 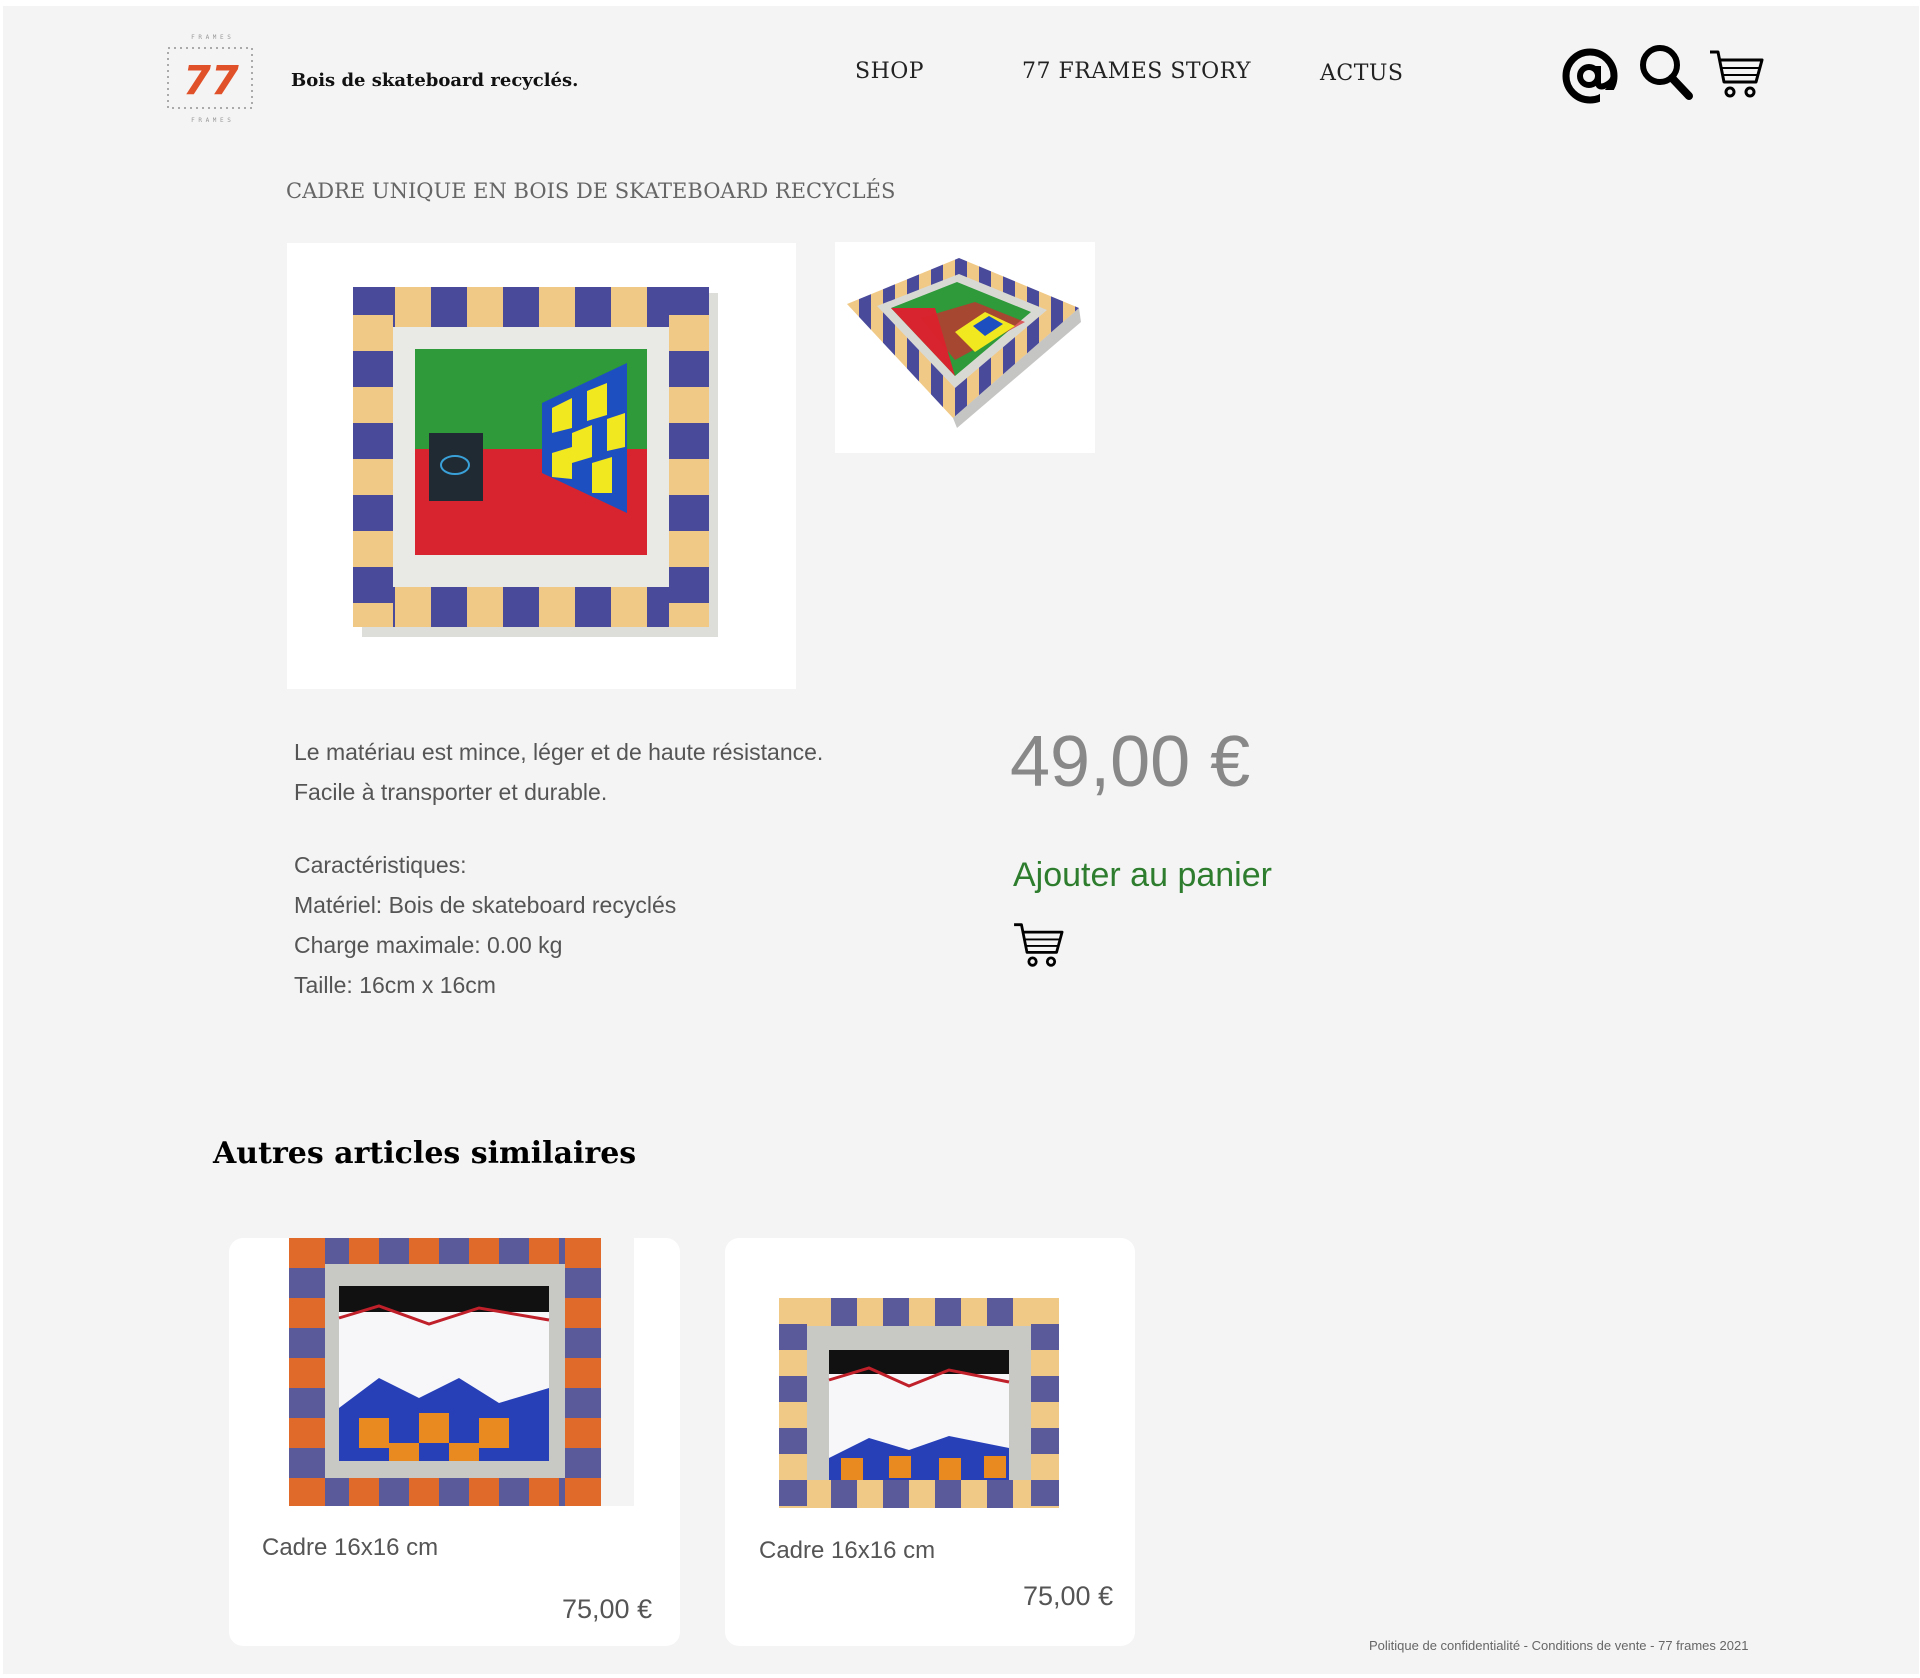 I want to click on product-price: 49,00 €, so click(x=1130, y=762).